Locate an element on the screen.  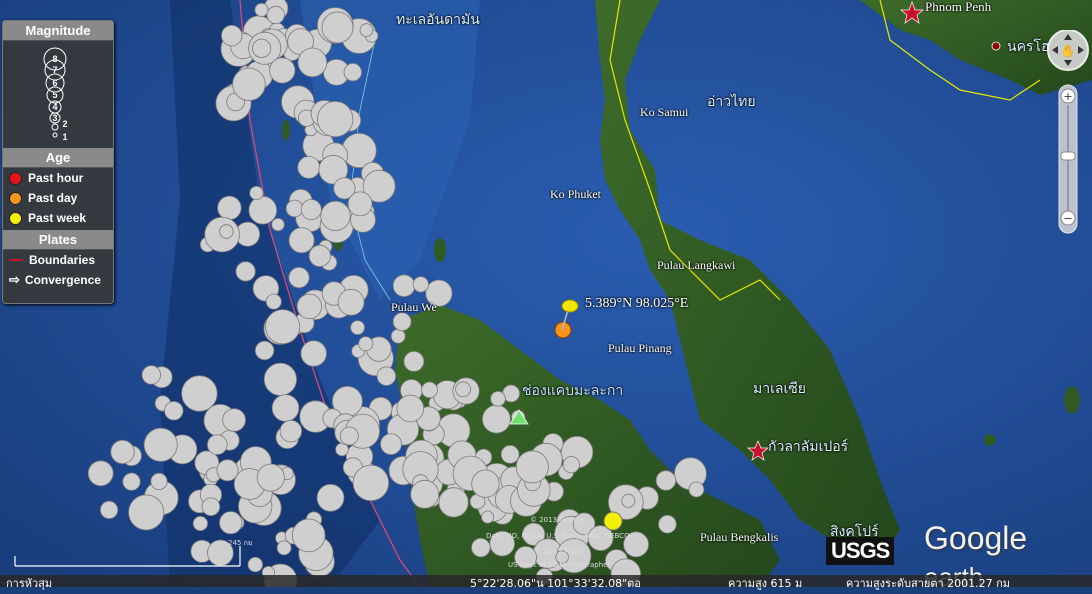
label-strait-of-malacca: ช่องแคบมะละกา is located at coordinates (573, 391).